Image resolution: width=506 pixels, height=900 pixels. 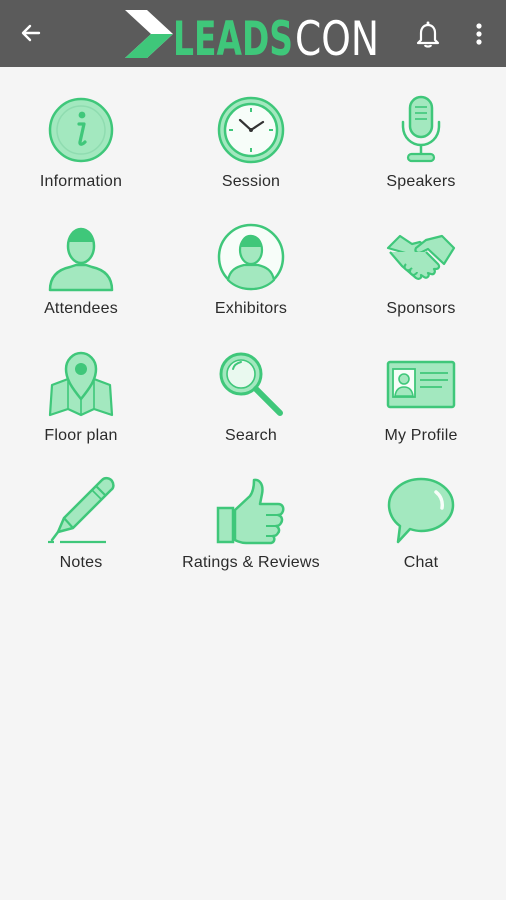 I want to click on menu-item-sponsors: Sponsors, so click(x=421, y=279).